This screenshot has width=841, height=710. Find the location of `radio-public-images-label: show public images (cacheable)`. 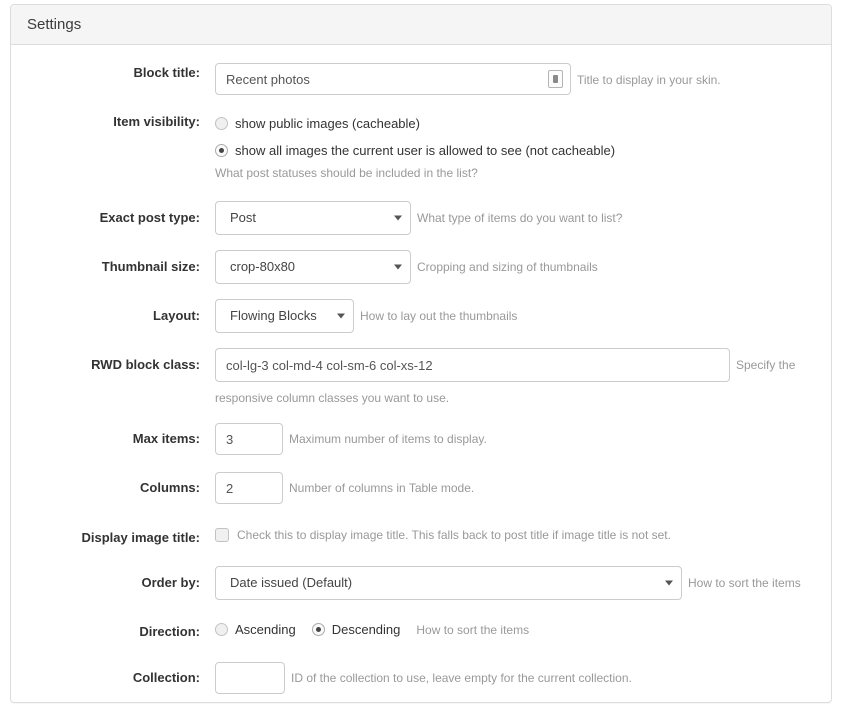

radio-public-images-label: show public images (cacheable) is located at coordinates (327, 123).